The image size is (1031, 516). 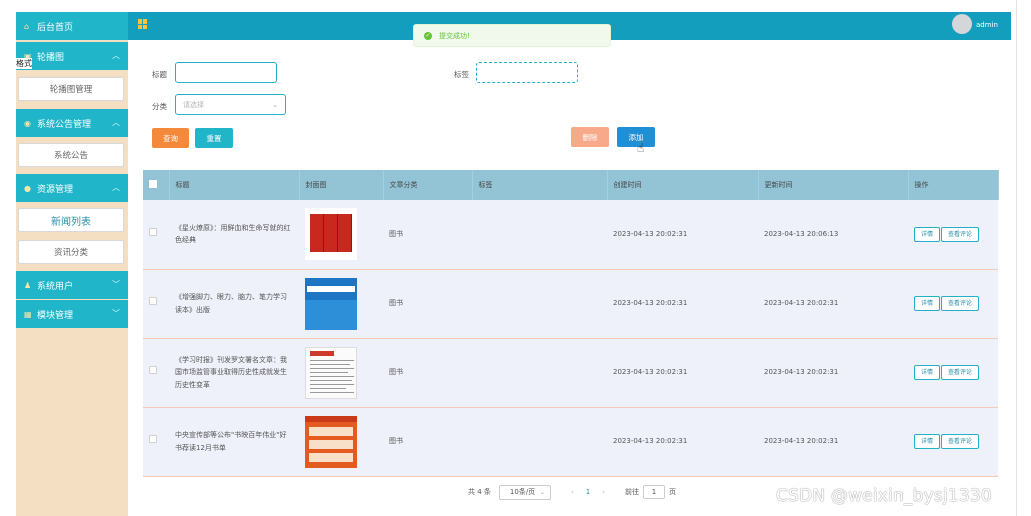 What do you see at coordinates (55, 189) in the screenshot?
I see `sidebar-item-label: 资源管理` at bounding box center [55, 189].